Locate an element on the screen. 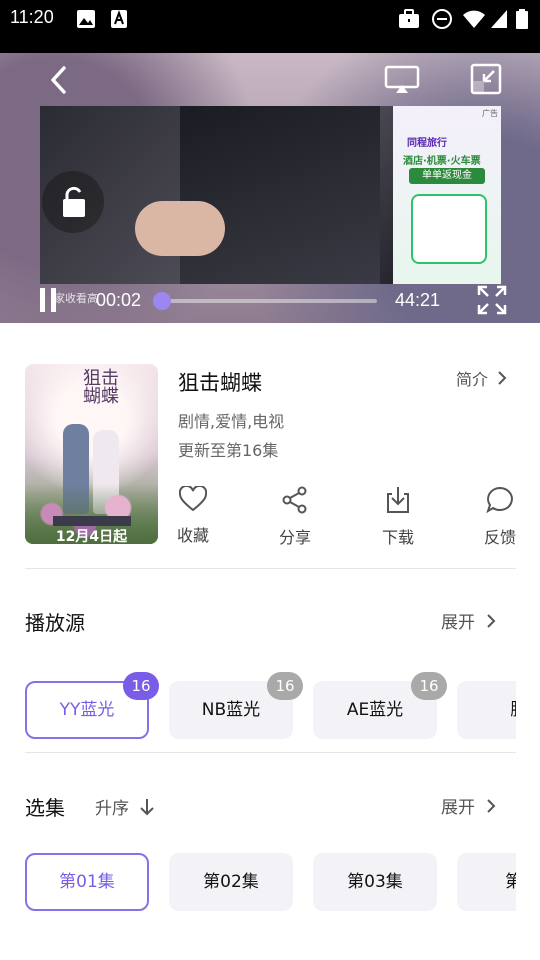 This screenshot has height=960, width=540. episode-chip-label: 第03集 is located at coordinates (375, 882).